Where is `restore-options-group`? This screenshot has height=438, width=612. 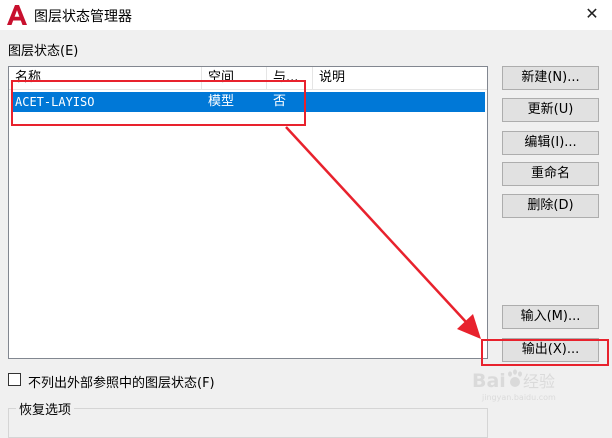 restore-options-group is located at coordinates (248, 423).